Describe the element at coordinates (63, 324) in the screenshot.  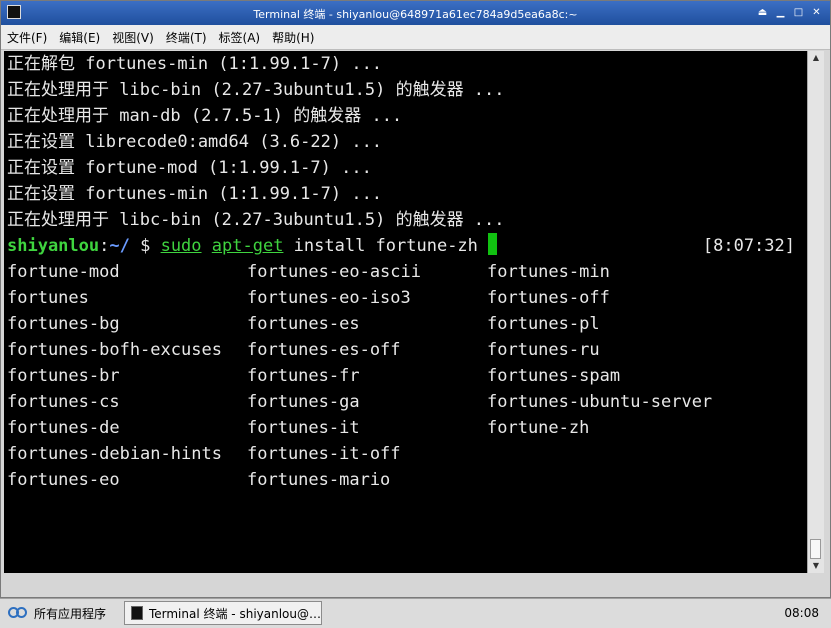
I see `completion-item: fortunes-bg` at that location.